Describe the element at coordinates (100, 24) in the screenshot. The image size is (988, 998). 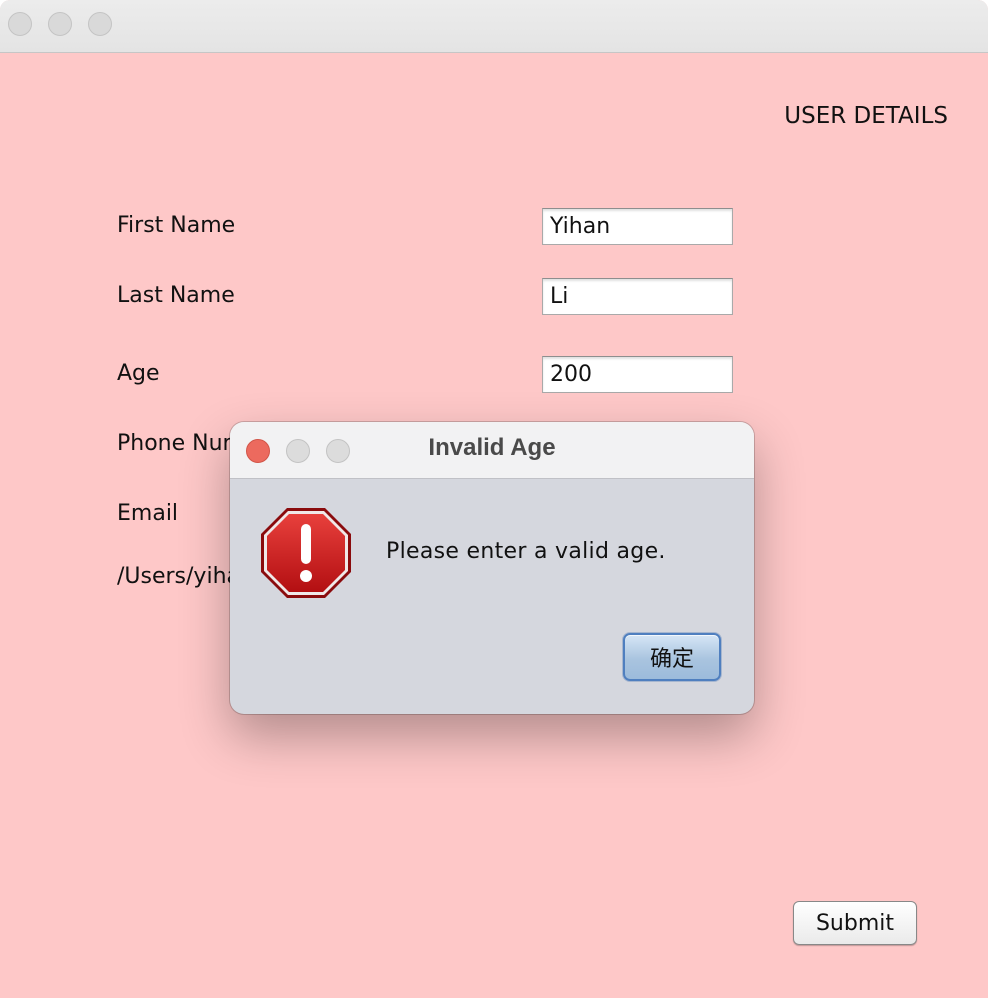
I see `zoom-window-button` at that location.